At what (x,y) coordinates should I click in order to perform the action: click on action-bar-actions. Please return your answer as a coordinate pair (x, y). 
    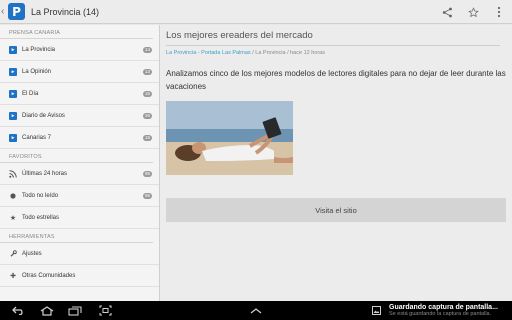
    Looking at the image, I should click on (473, 12).